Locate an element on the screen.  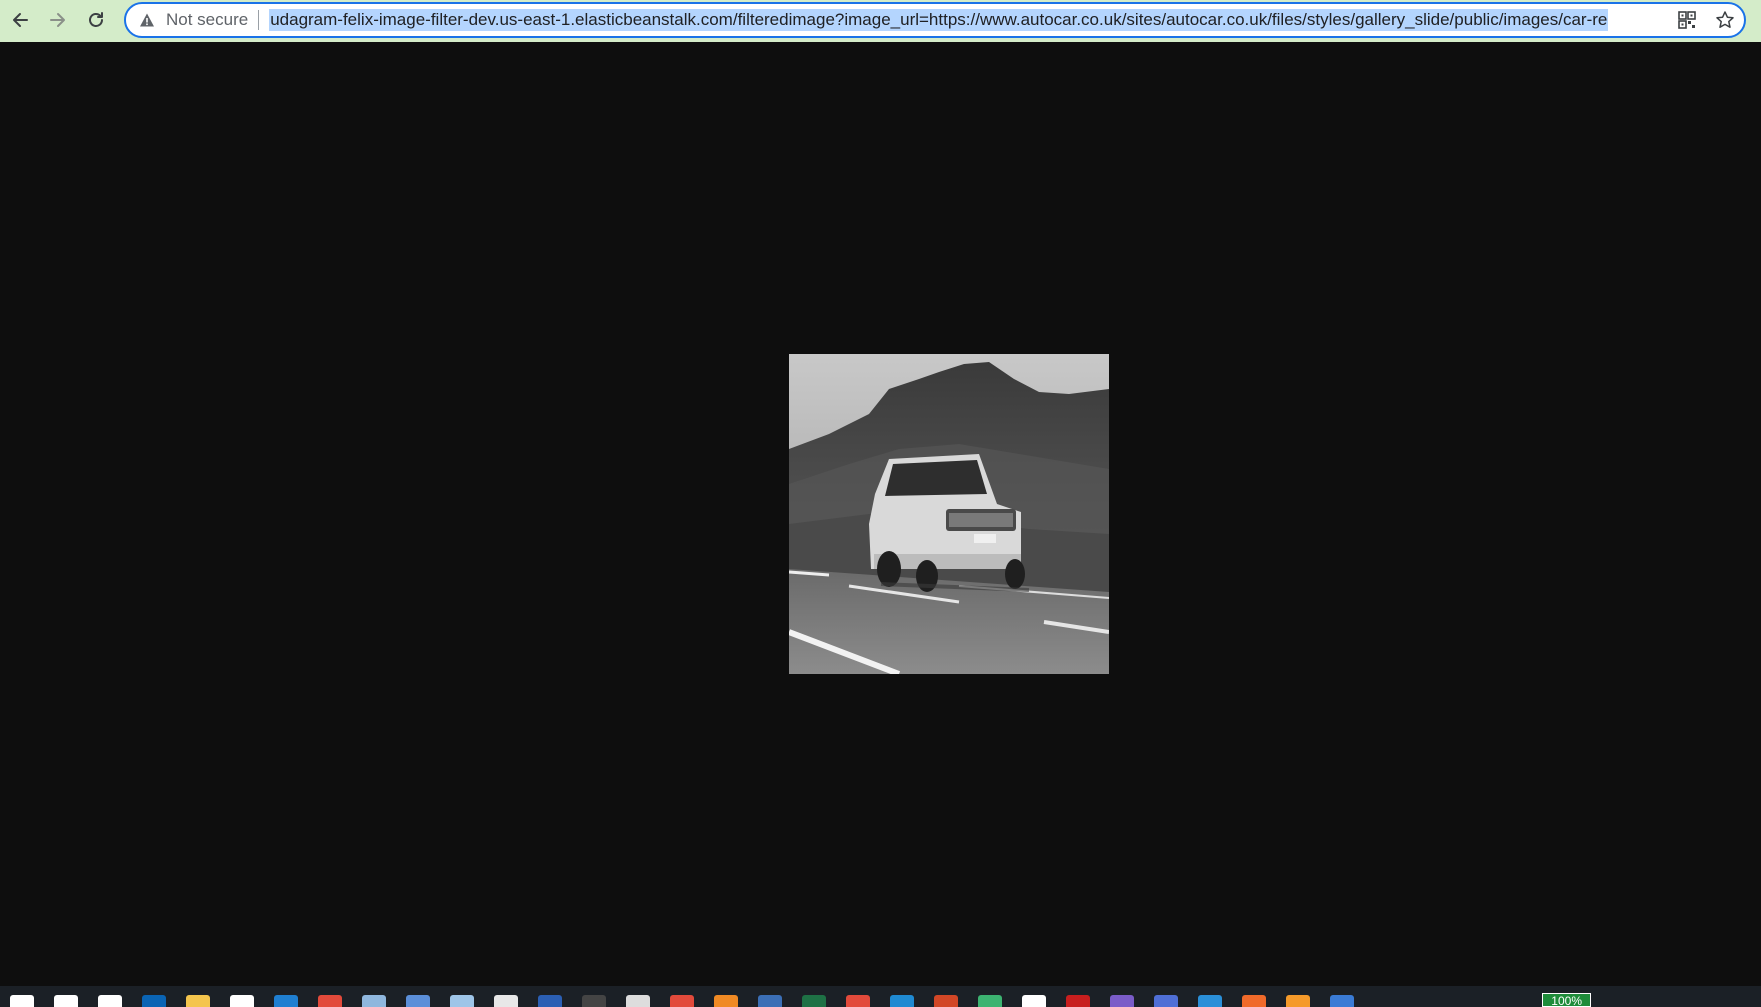
windows-start-icon is located at coordinates (22, 996).